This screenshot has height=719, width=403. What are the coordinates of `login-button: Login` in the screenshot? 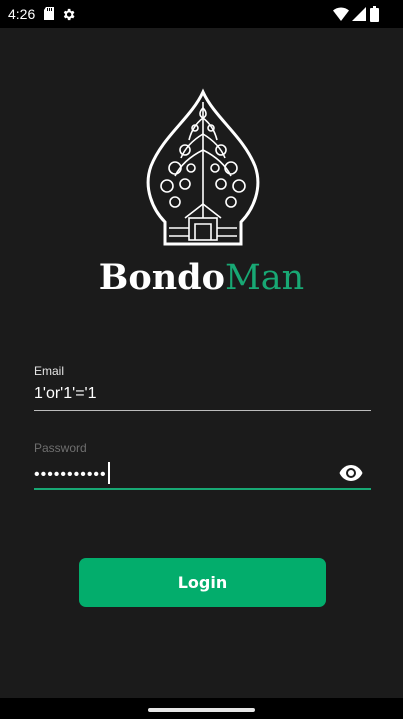 It's located at (202, 582).